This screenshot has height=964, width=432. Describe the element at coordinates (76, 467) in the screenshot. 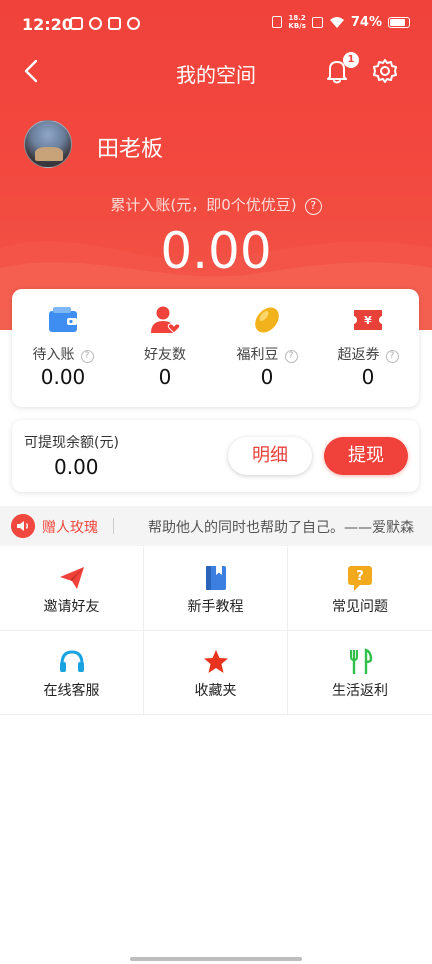

I see `withdrawable-value: 0.00` at that location.